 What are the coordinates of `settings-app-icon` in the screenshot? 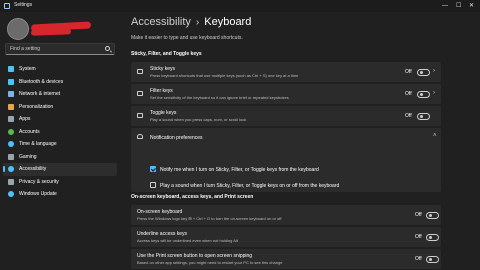 It's located at (7, 6).